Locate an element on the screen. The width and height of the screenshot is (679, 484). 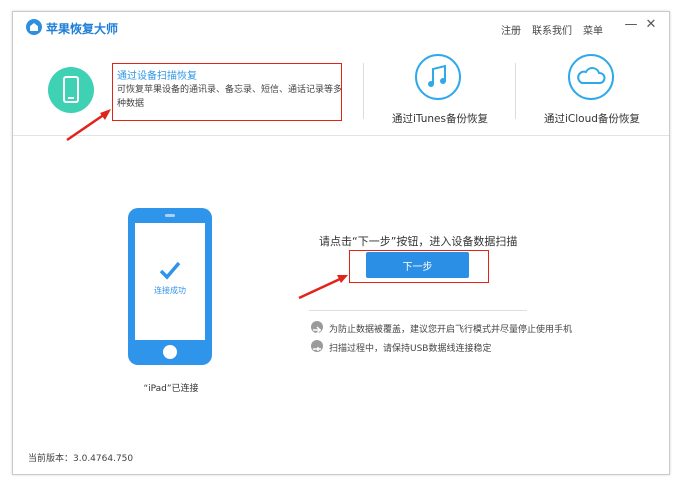
itunes-mode-button is located at coordinates (438, 77).